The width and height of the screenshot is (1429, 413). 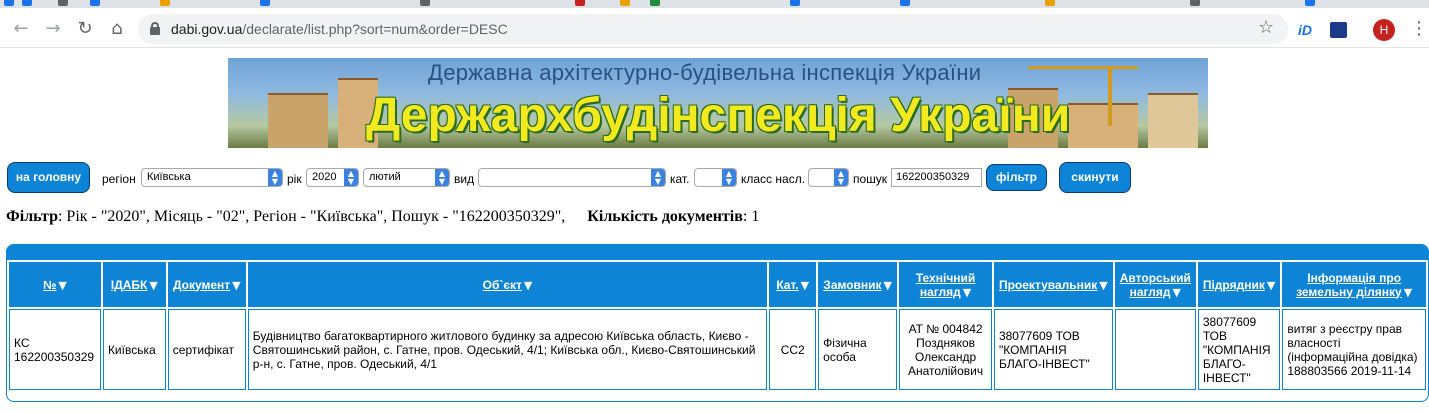 I want to click on column-header-label: земельну ділянку, so click(x=1349, y=292).